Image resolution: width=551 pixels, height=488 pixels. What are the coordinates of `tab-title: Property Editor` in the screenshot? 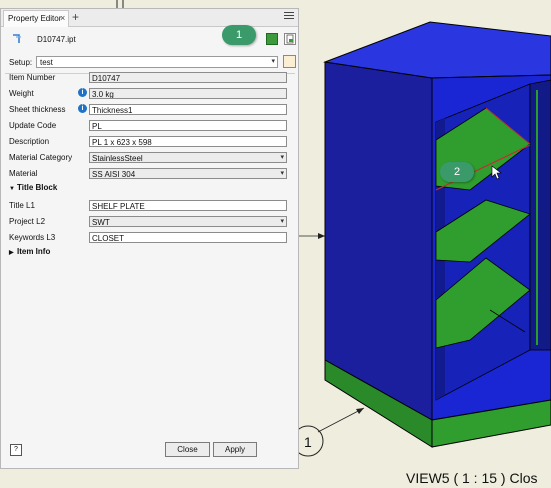 It's located at (35, 18).